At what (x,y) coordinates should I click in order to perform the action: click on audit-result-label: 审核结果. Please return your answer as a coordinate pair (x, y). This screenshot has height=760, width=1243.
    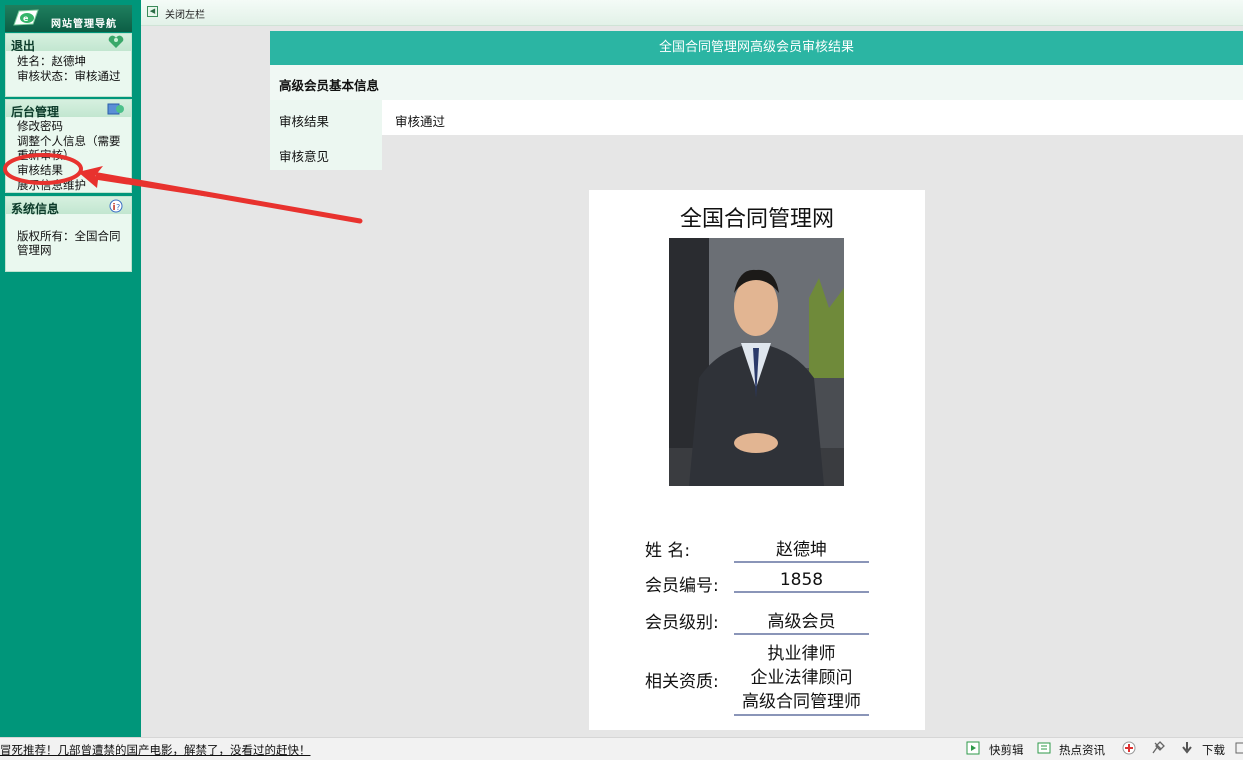
    Looking at the image, I should click on (304, 121).